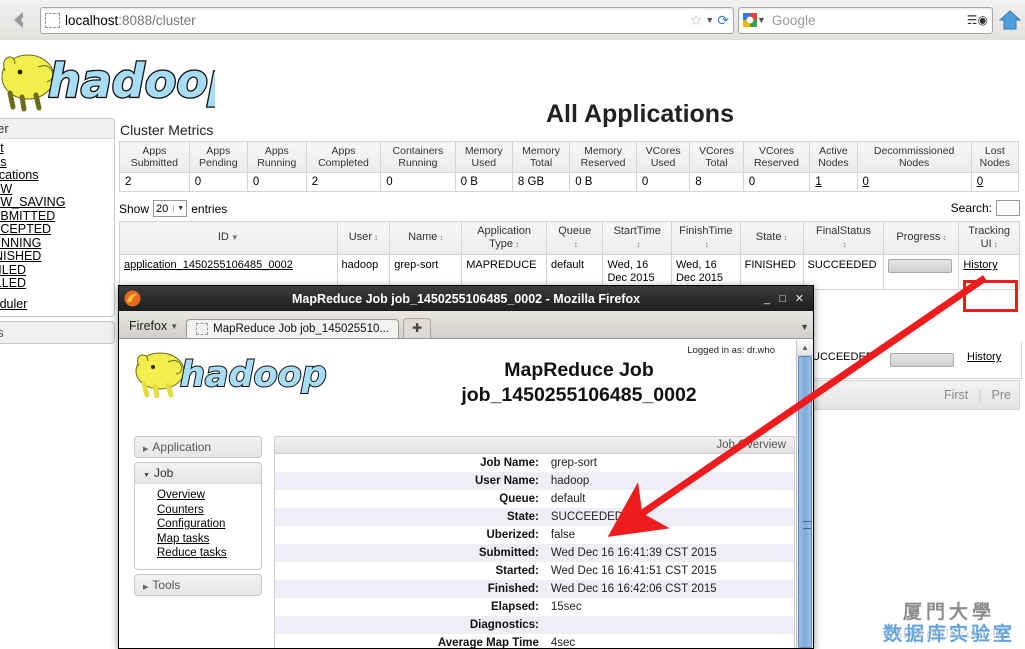  I want to click on scrollbar-grip-icon, so click(807, 525).